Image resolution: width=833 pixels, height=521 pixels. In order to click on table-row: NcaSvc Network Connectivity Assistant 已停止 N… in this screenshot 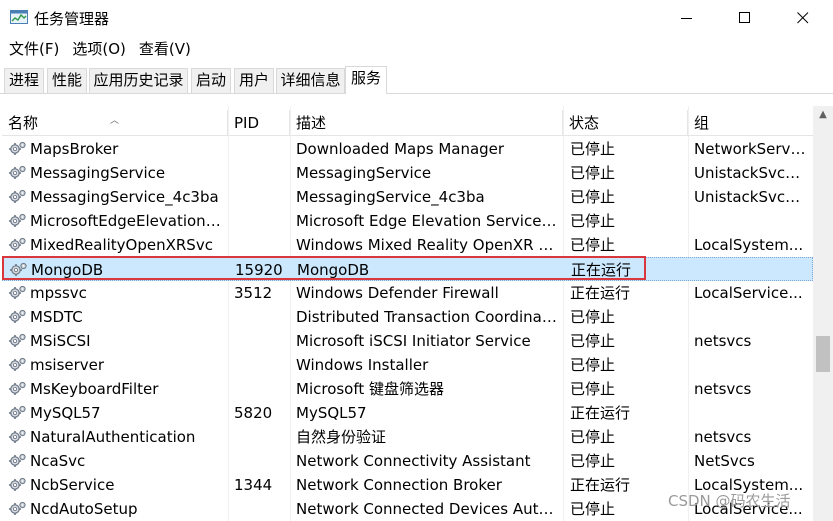, I will do `click(407, 461)`.